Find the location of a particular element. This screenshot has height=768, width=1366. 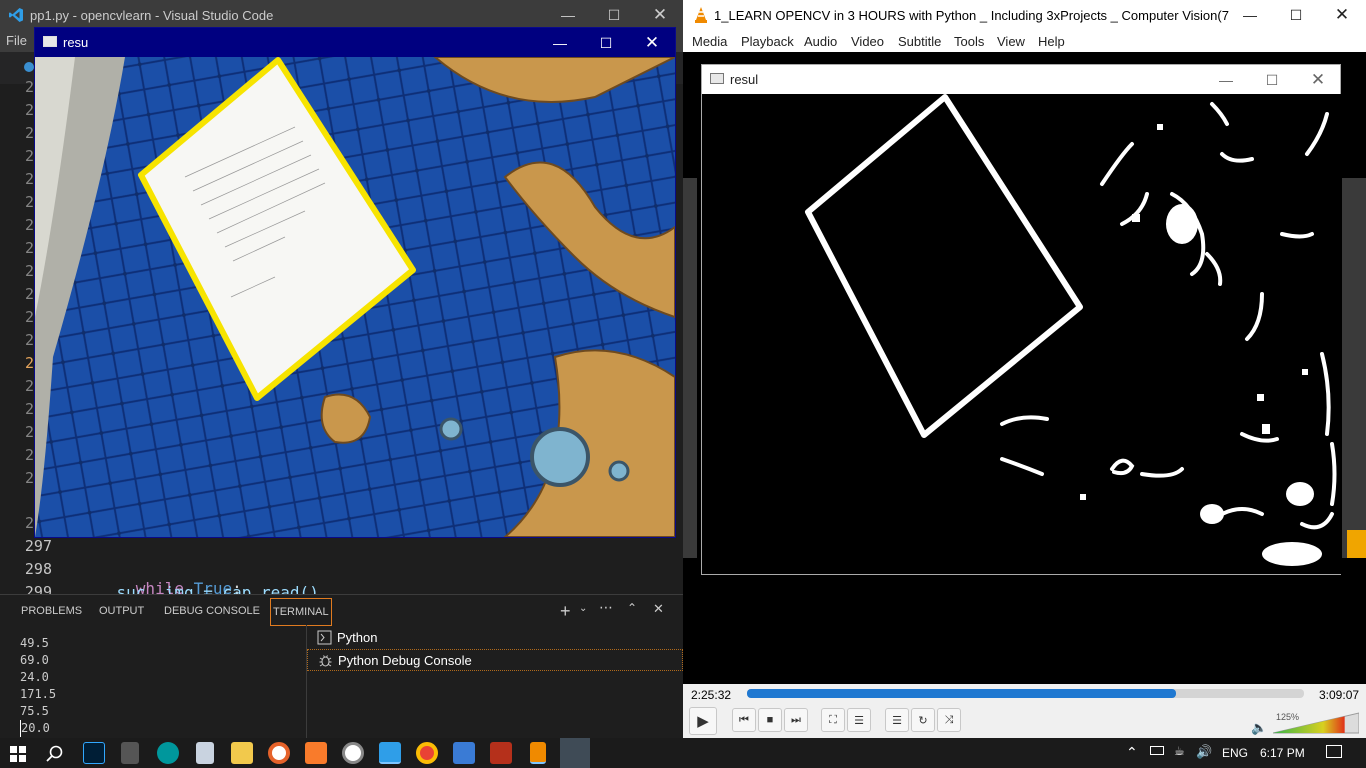

terminal-output: 49.5 69.0 24.0 171.5 75.5 20.0 is located at coordinates (38, 686).